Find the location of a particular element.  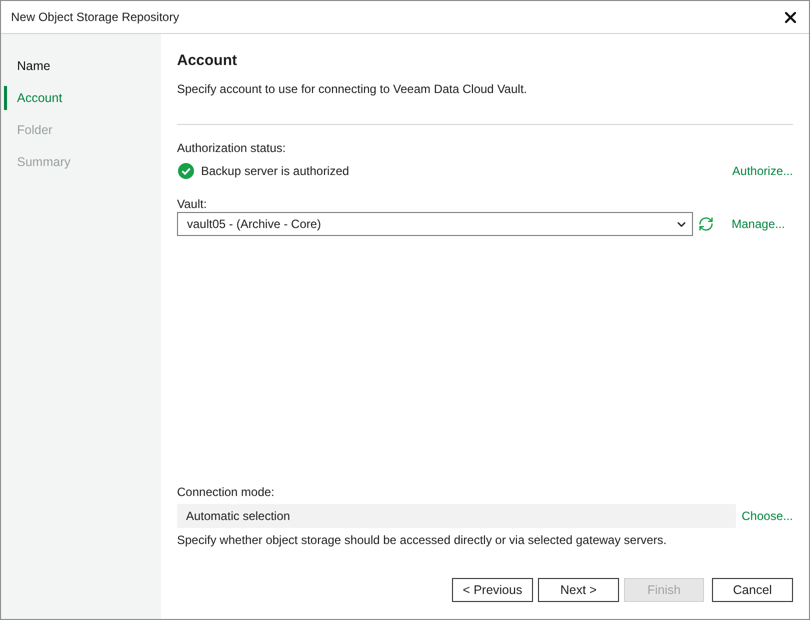

vault-dropdown: vault05 - (Archive - Core) is located at coordinates (435, 224).